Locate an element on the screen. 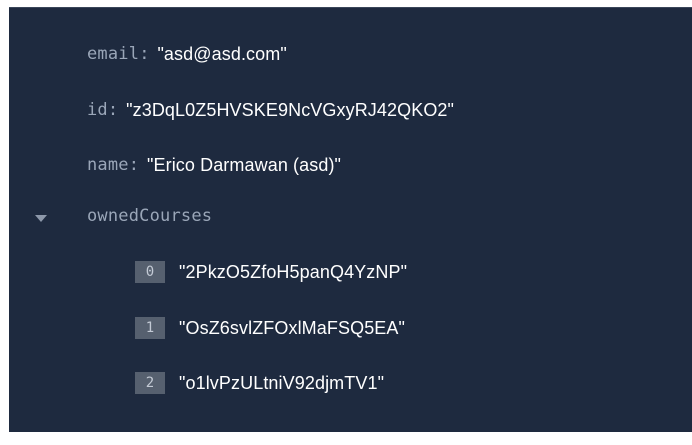 This screenshot has height=445, width=692. field-value: "z3DqL0Z5HVSKE9NcVGxyRJ42QKO2" is located at coordinates (290, 109).